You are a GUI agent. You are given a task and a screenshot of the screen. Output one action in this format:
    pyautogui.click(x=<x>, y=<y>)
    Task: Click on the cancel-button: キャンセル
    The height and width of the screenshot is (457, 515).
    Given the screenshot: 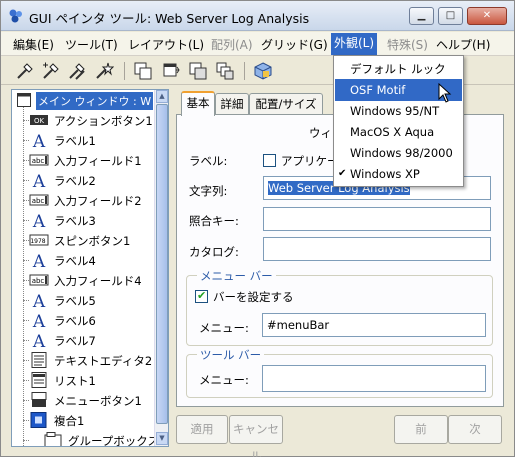 What is the action you would take?
    pyautogui.click(x=256, y=436)
    